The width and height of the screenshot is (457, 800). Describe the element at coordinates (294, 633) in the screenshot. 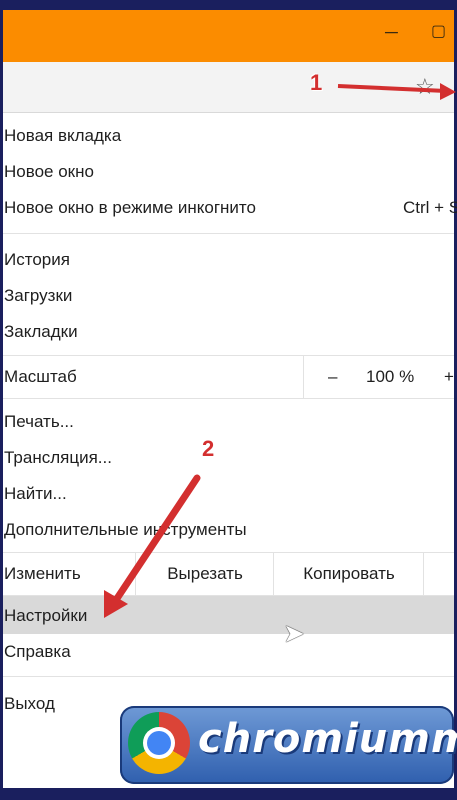

I see `mouse-cursor-icon: ➤` at that location.